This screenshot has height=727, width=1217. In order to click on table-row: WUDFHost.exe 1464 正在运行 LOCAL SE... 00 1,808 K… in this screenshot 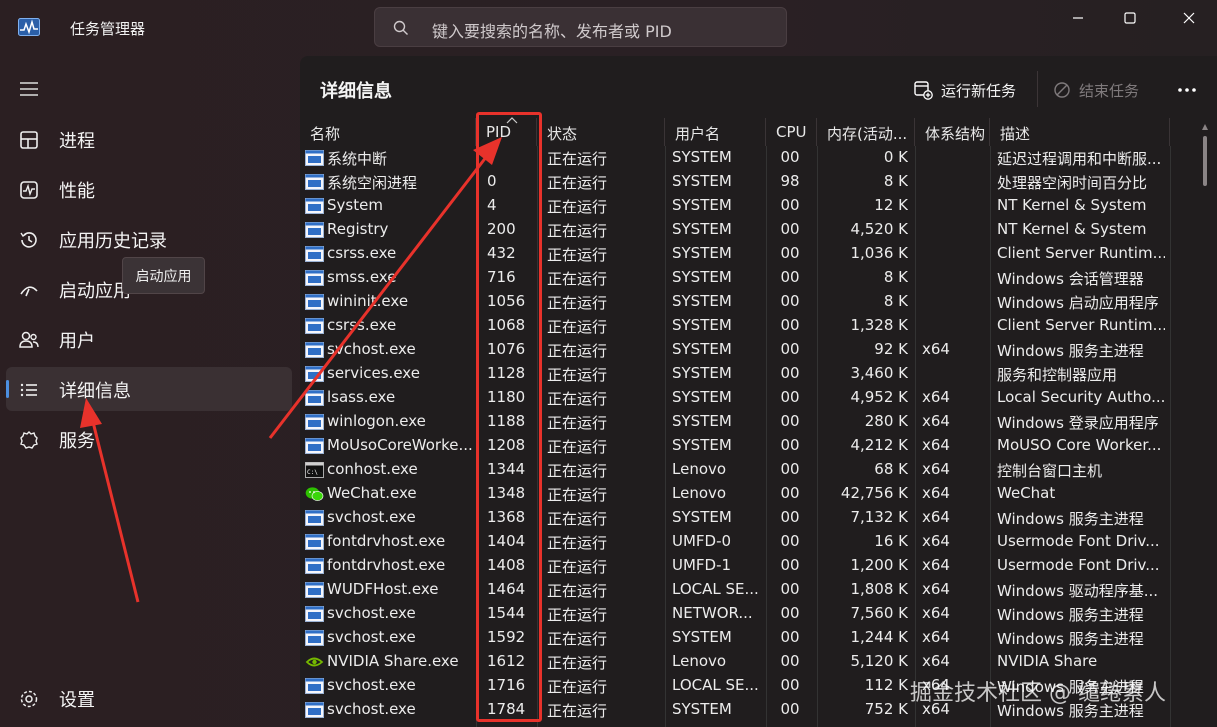, I will do `click(735, 590)`.